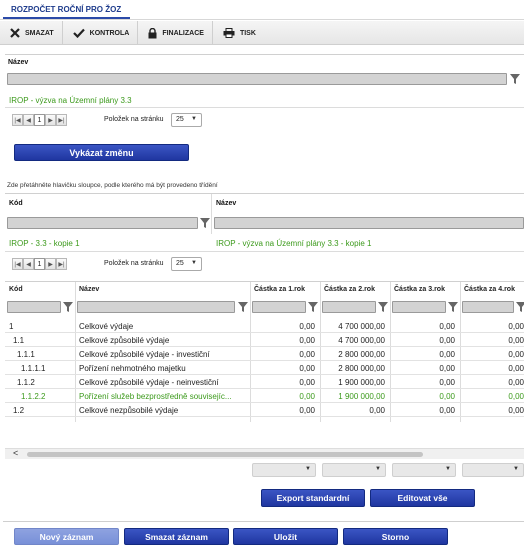 The height and width of the screenshot is (547, 524). What do you see at coordinates (19, 340) in the screenshot?
I see `table-cell-kod: 1.1` at bounding box center [19, 340].